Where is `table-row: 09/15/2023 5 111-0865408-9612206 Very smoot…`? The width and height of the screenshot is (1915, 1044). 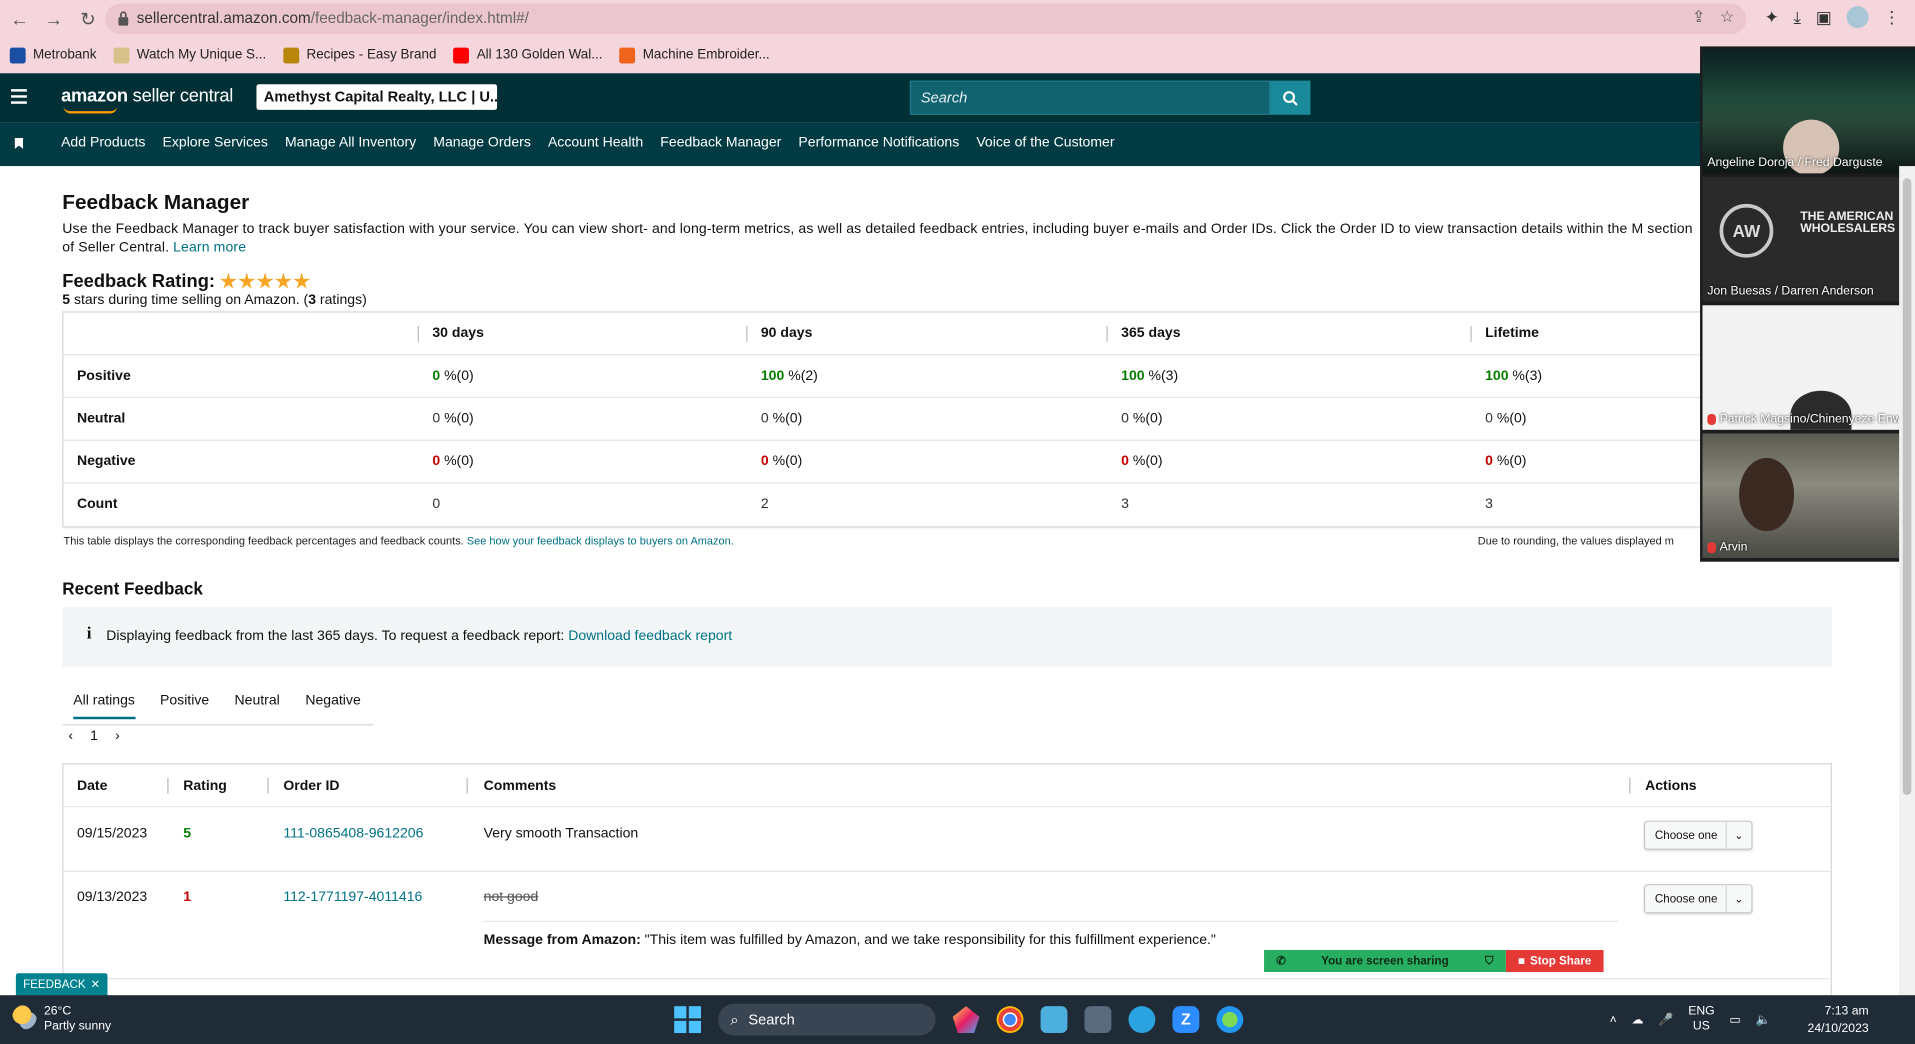 table-row: 09/15/2023 5 111-0865408-9612206 Very smoot… is located at coordinates (947, 840).